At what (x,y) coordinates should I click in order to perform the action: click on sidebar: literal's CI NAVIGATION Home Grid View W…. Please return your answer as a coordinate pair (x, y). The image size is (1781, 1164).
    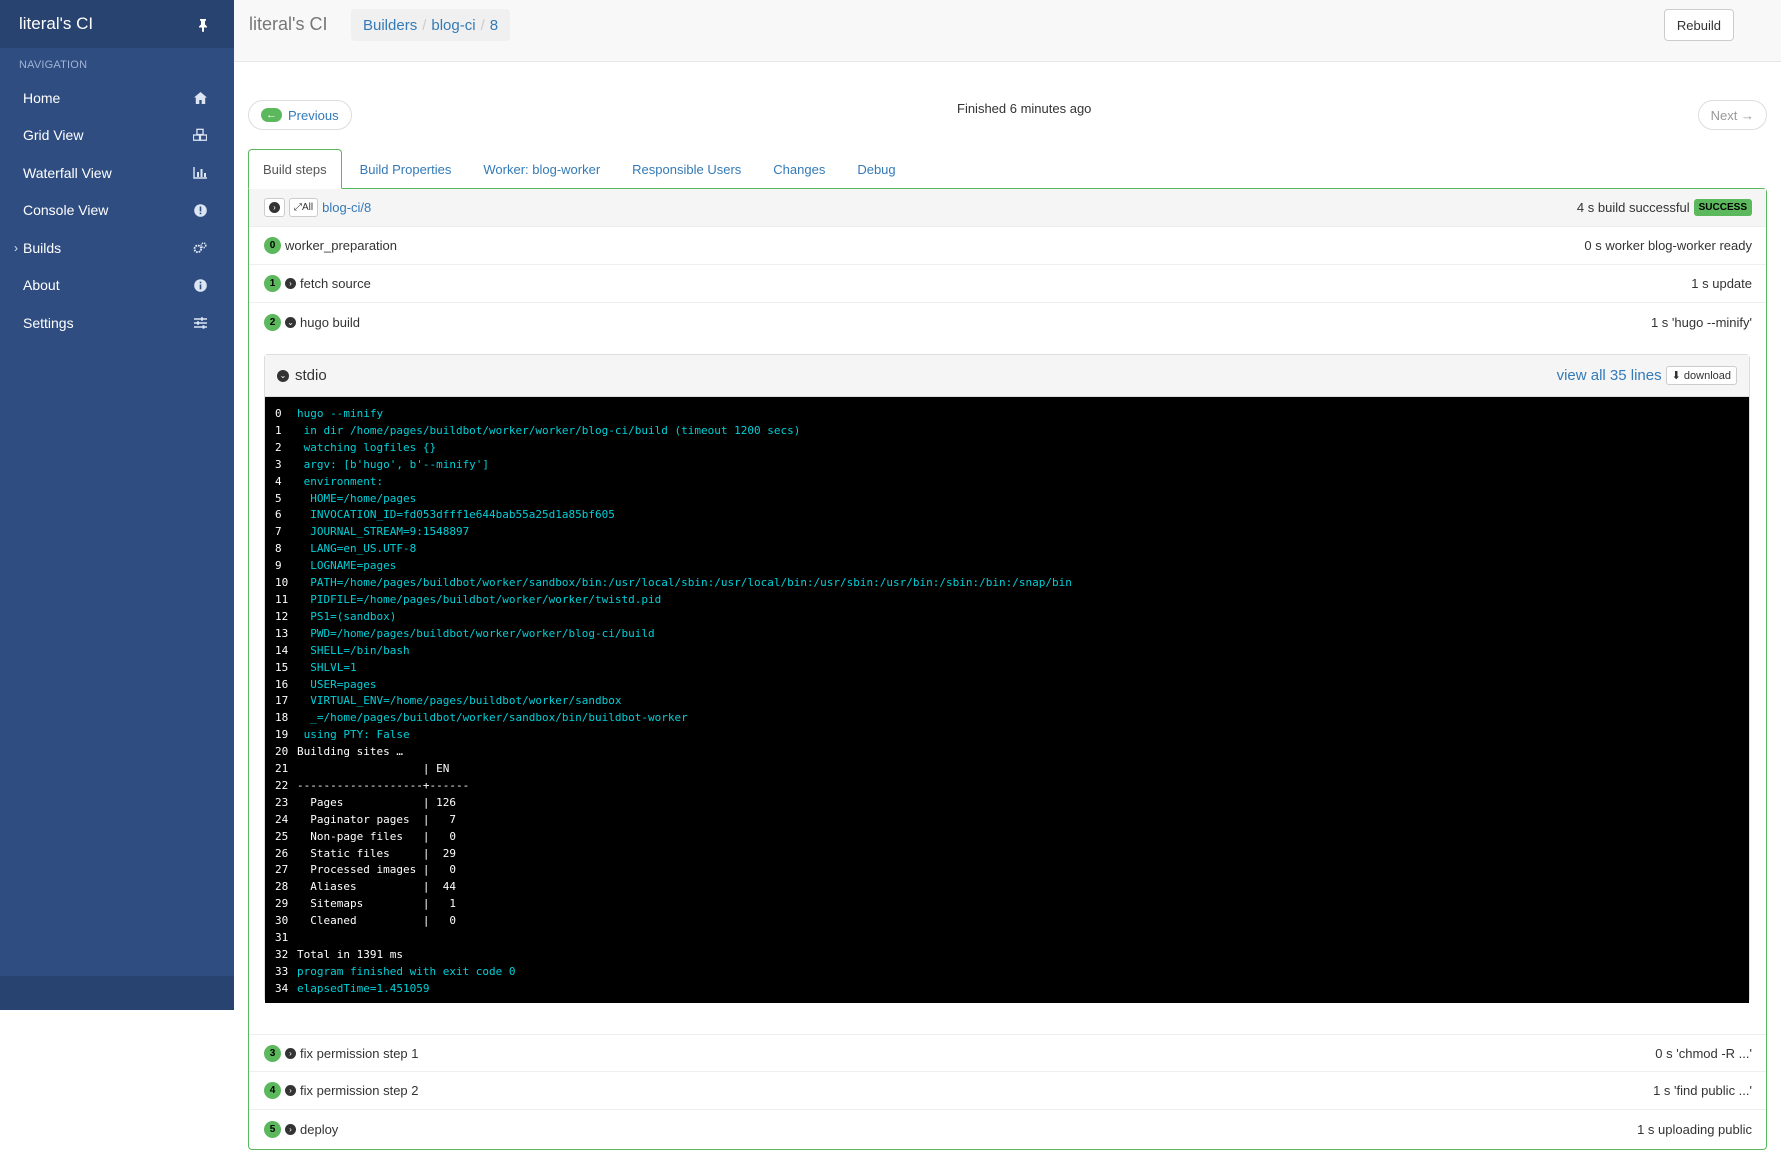
    Looking at the image, I should click on (117, 505).